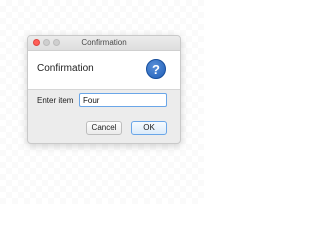  I want to click on header-title: Confirmation, so click(65, 68).